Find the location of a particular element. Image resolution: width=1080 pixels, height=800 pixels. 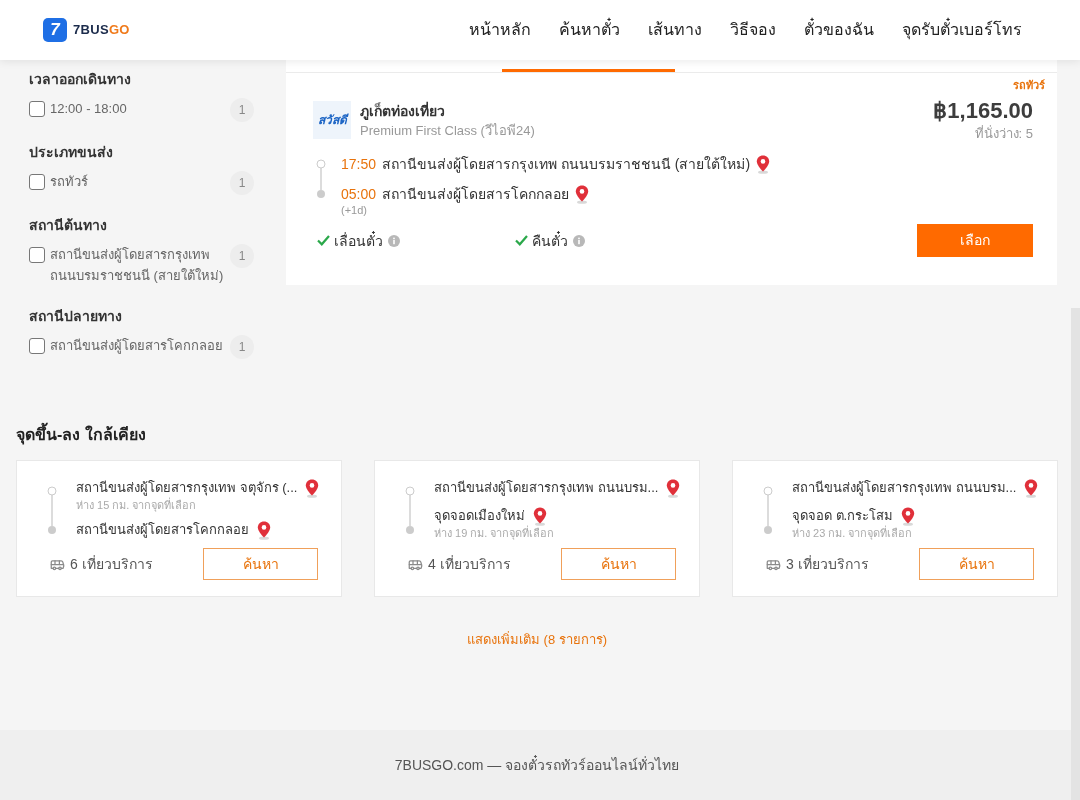

distance-note: ห่าง 15 กม. จากจุดที่เลือก is located at coordinates (136, 505).